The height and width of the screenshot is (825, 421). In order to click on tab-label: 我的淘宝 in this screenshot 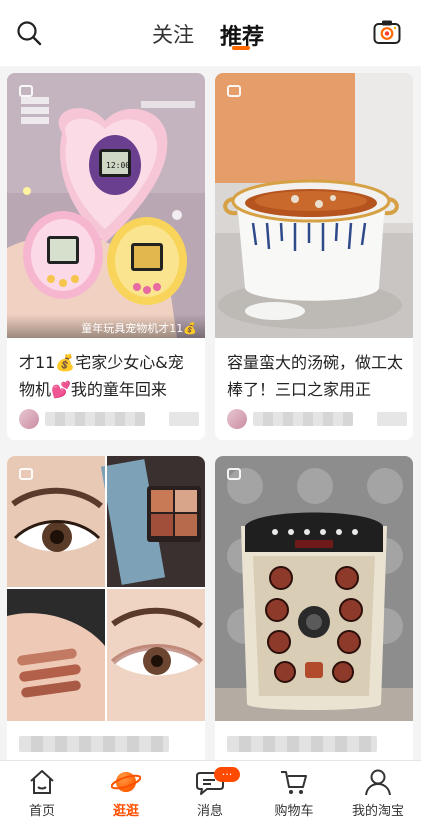, I will do `click(377, 811)`.